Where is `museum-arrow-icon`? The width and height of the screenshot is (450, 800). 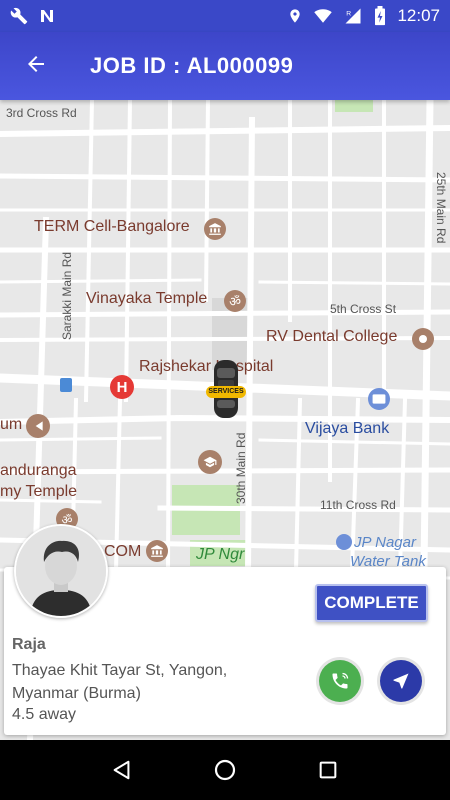 museum-arrow-icon is located at coordinates (38, 426).